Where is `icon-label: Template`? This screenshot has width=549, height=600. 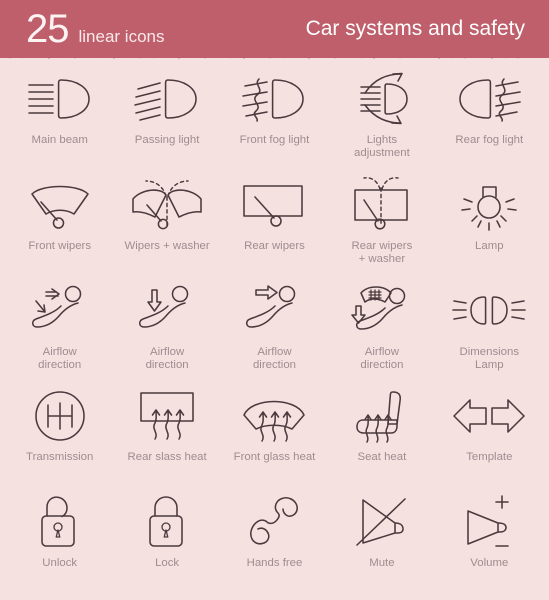
icon-label: Template is located at coordinates (489, 457).